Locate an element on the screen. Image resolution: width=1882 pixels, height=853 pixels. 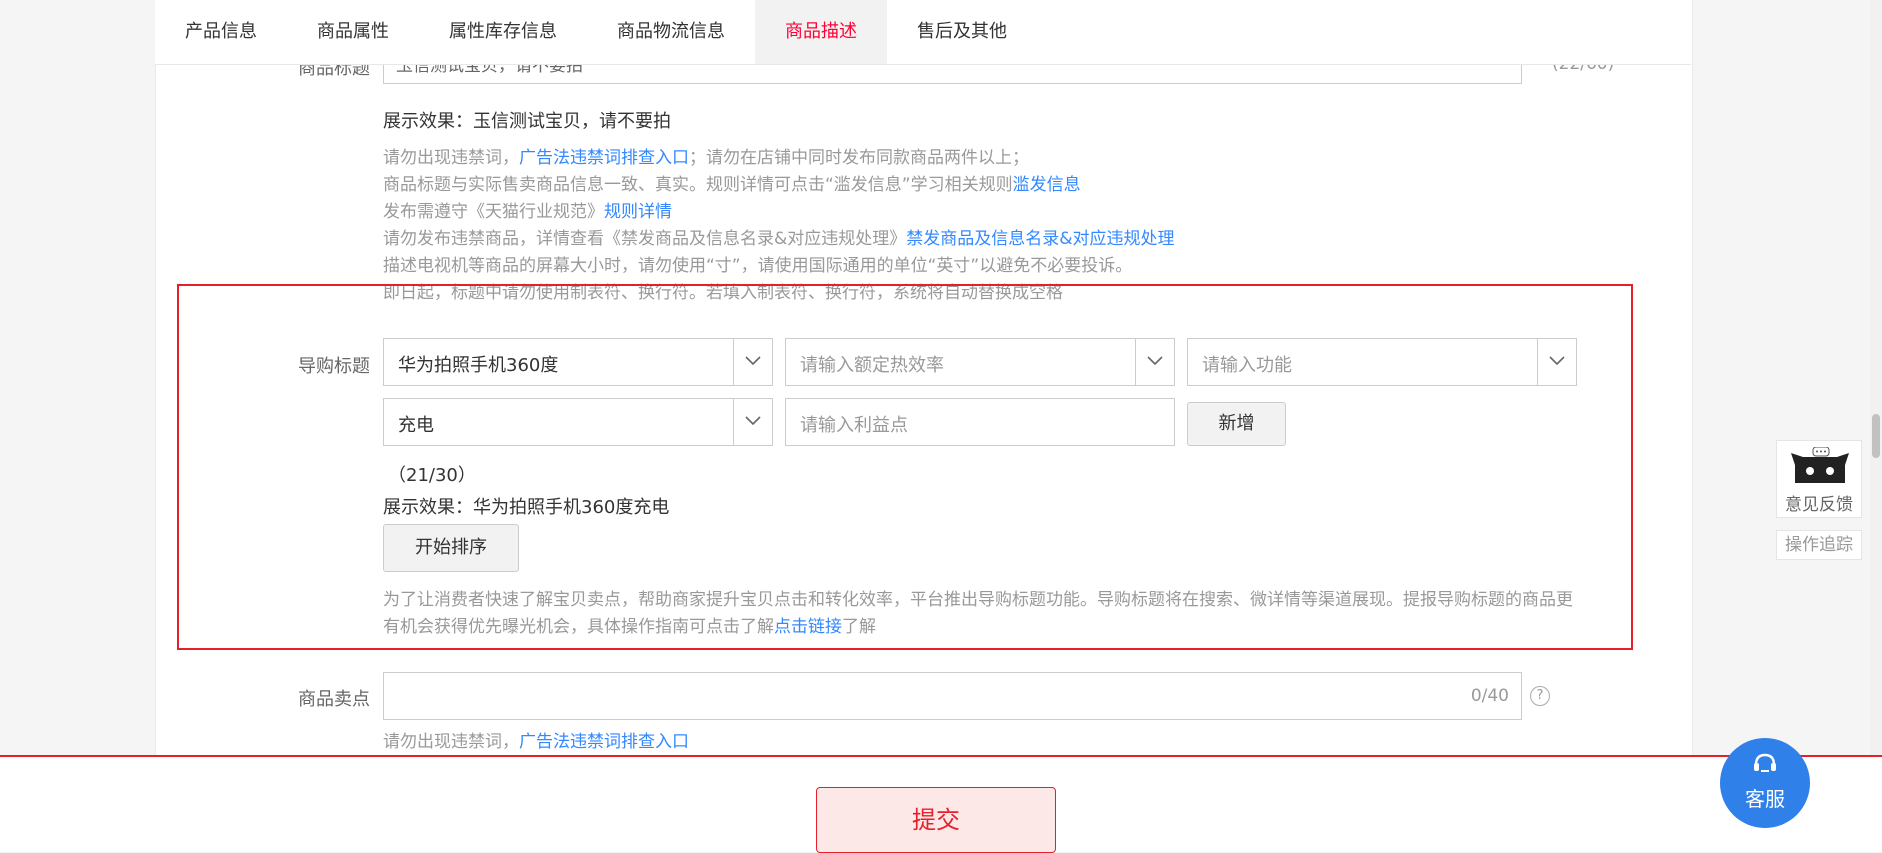
title-note-6: 即日起，标题中请勿使用制表符、换行符。若填入制表符、换行符，系统将自动替换成空格 is located at coordinates (723, 293).